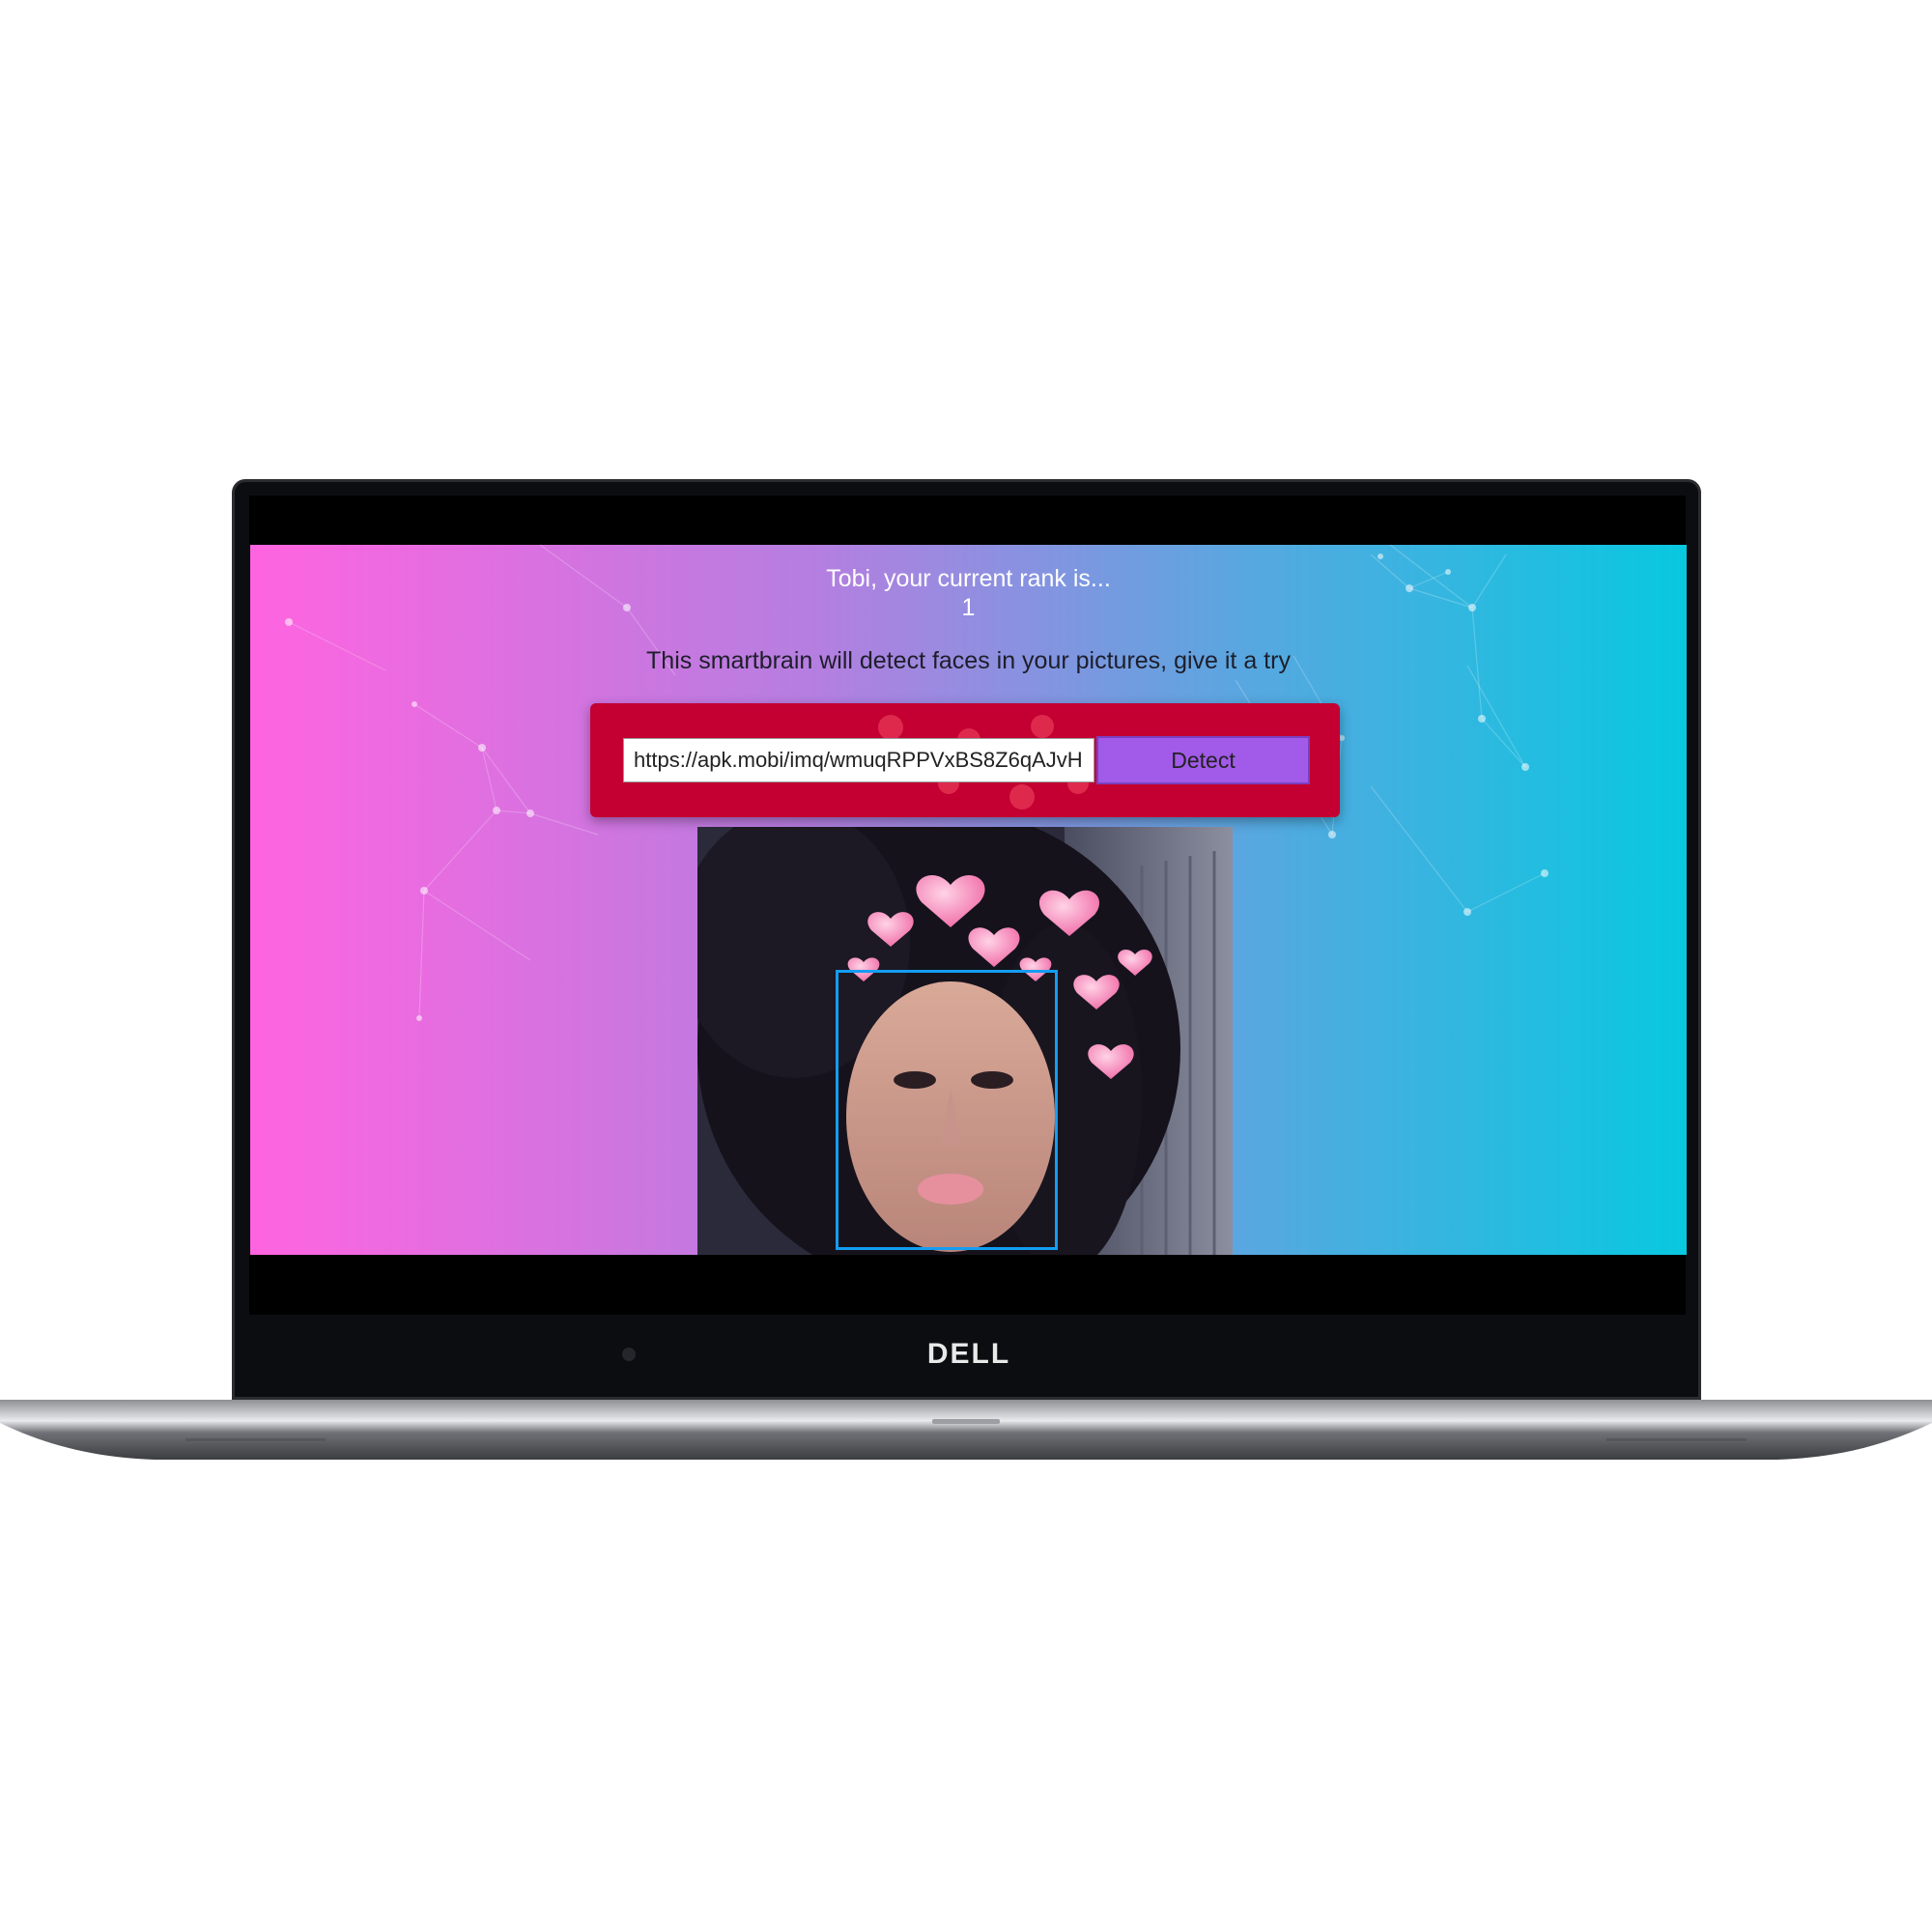 The image size is (1932, 1932). Describe the element at coordinates (629, 1354) in the screenshot. I see `webcam-icon` at that location.